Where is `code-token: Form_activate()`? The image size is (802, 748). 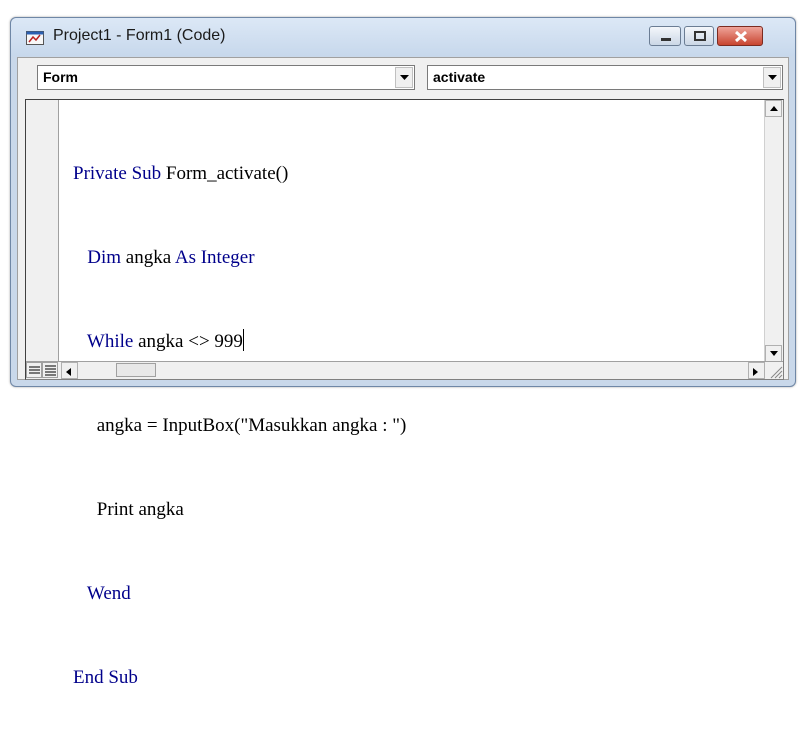 code-token: Form_activate() is located at coordinates (225, 173).